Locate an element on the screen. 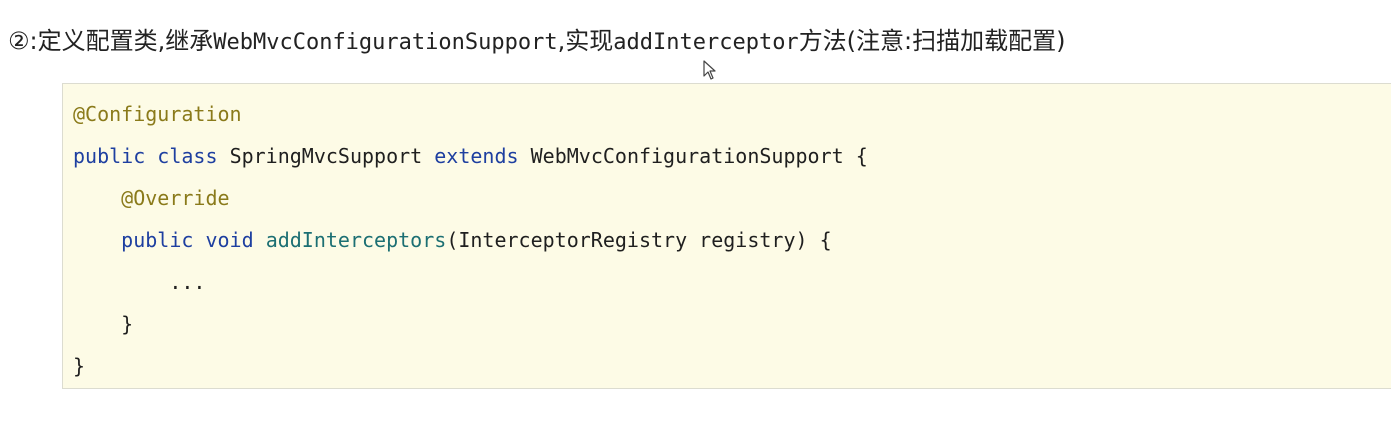 The width and height of the screenshot is (1391, 421). code-line-3: @Override is located at coordinates (151, 198).